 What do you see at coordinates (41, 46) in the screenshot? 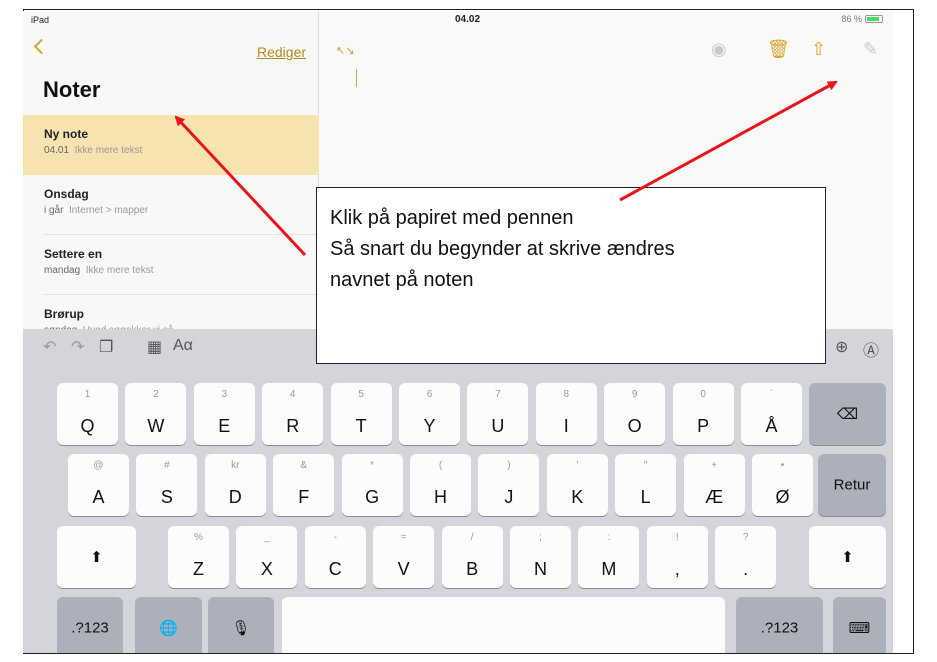
I see `back-chevron-icon` at bounding box center [41, 46].